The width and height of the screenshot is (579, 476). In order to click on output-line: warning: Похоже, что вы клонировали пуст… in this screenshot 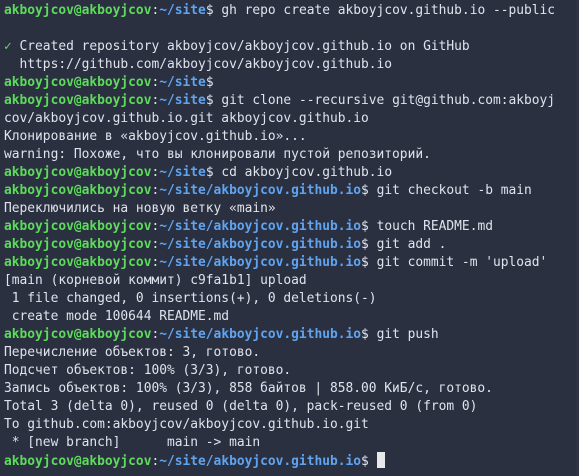, I will do `click(217, 154)`.